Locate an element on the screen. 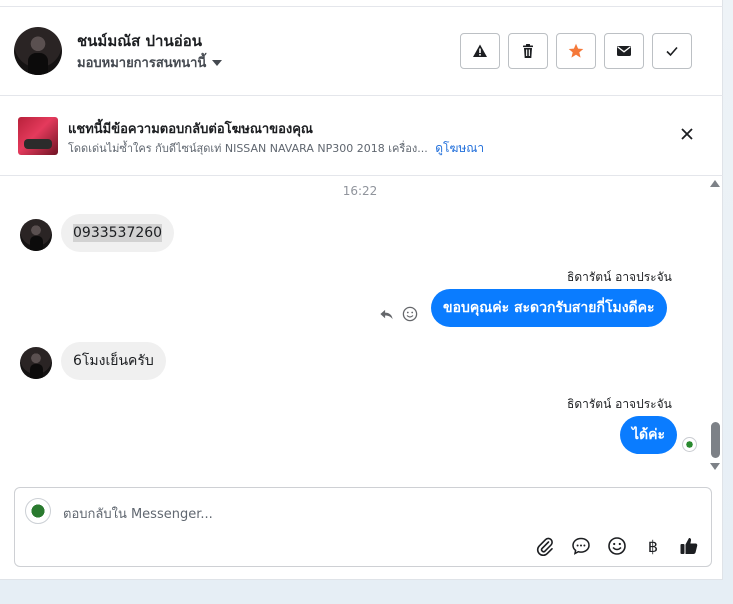  warning-icon is located at coordinates (480, 50).